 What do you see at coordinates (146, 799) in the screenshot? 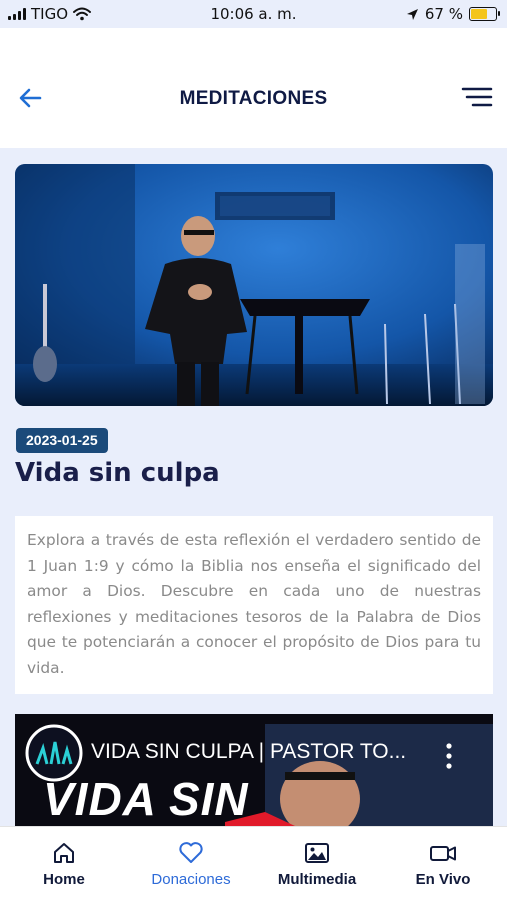
I see `thumbnail-text: VIDA SIN` at bounding box center [146, 799].